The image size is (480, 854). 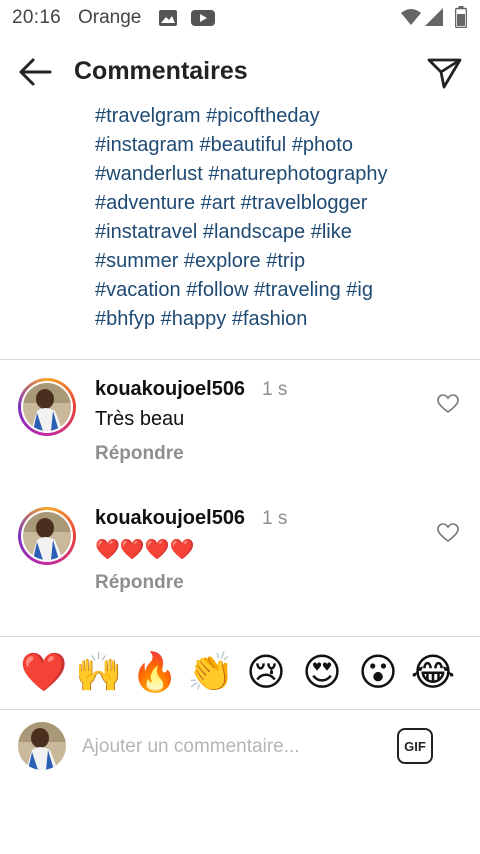 I want to click on battery-icon, so click(x=461, y=20).